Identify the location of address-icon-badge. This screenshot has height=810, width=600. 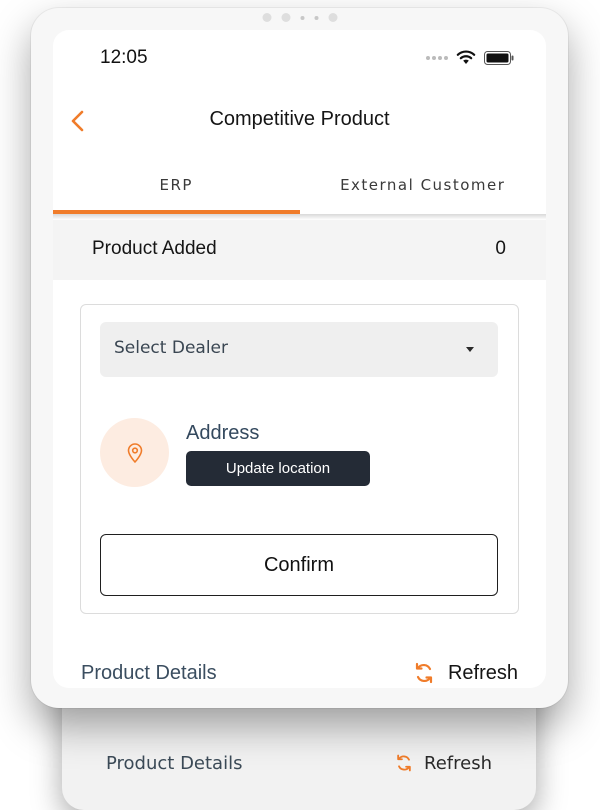
(134, 452).